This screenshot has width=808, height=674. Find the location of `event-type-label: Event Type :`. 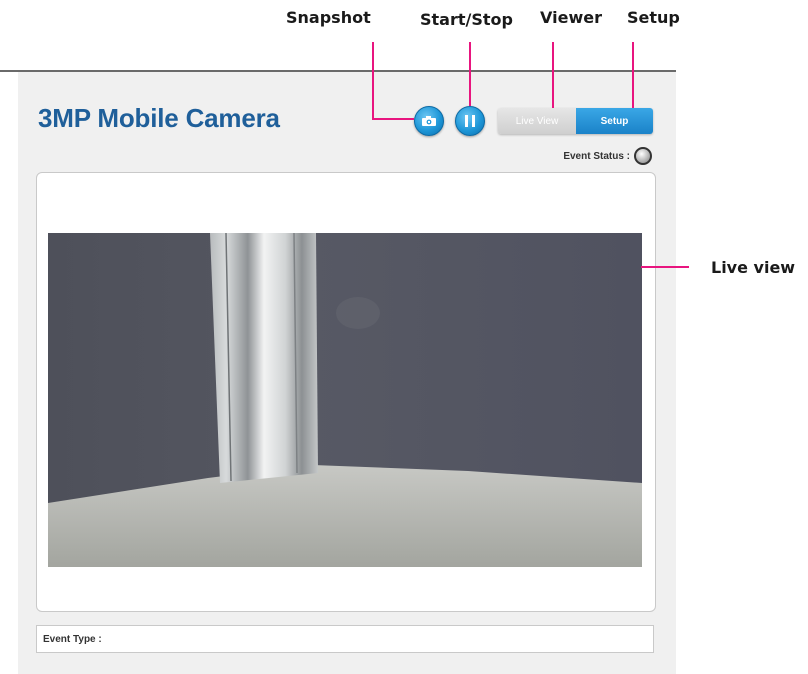

event-type-label: Event Type : is located at coordinates (72, 639).